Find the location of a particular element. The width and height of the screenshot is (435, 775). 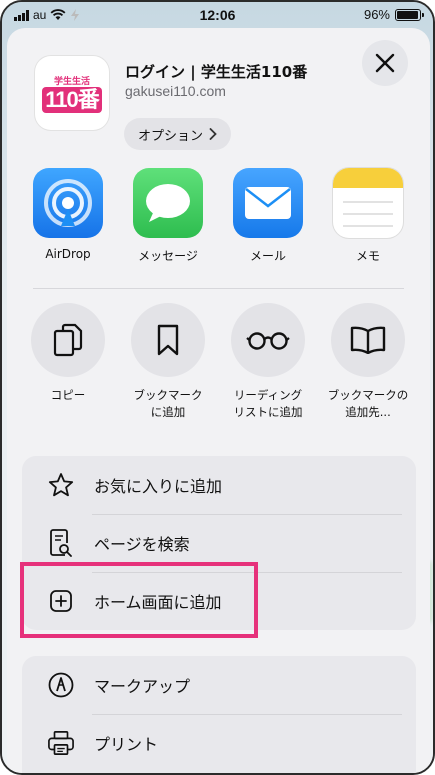

share-app-label: メール is located at coordinates (267, 256).